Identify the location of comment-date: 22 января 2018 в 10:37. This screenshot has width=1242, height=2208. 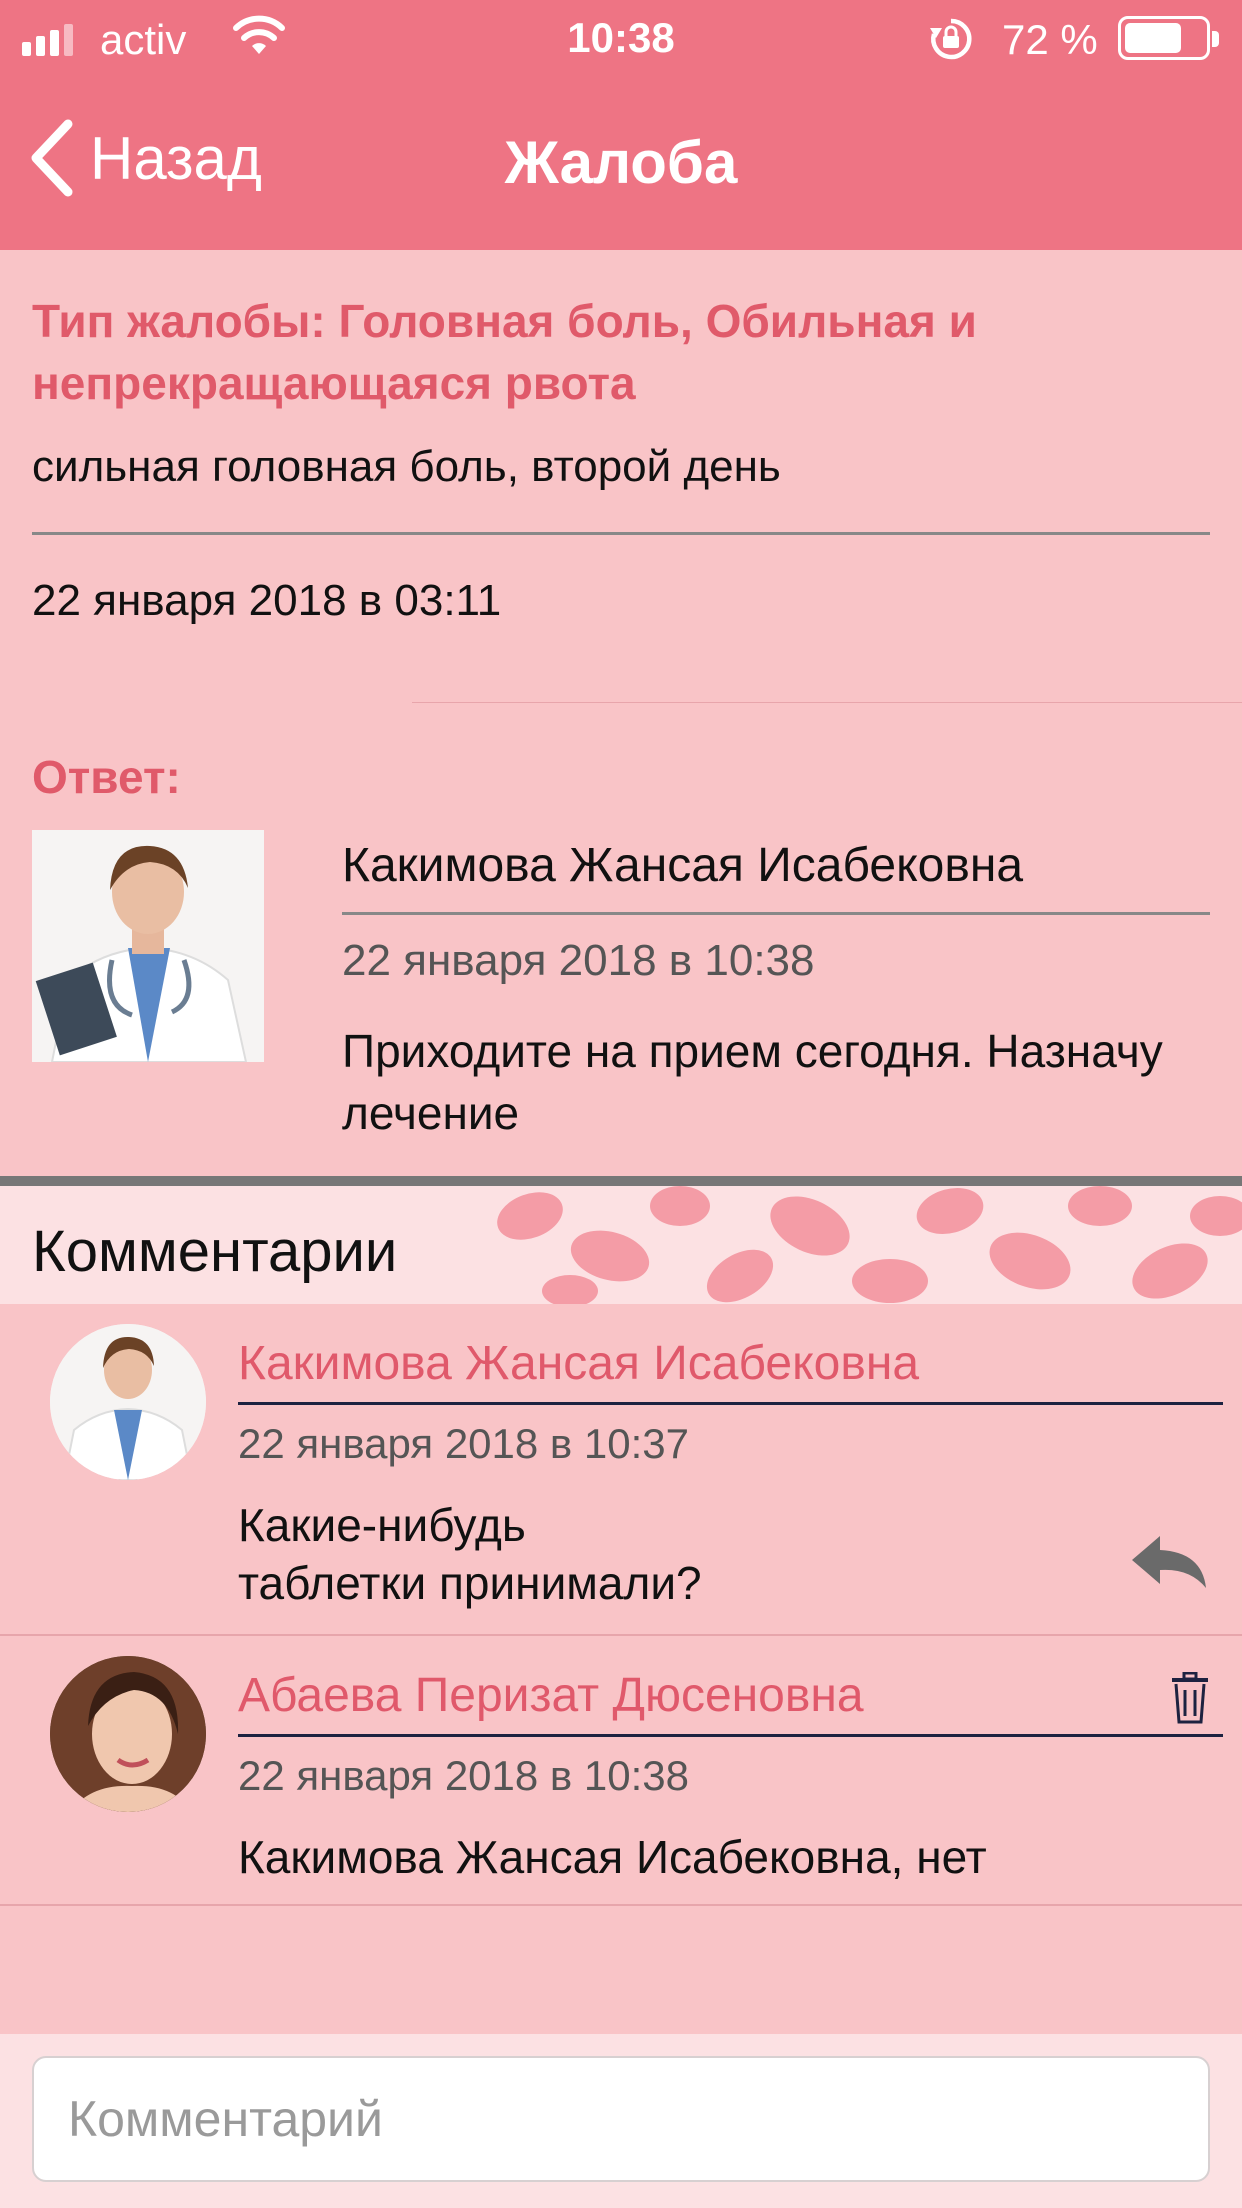
(464, 1443).